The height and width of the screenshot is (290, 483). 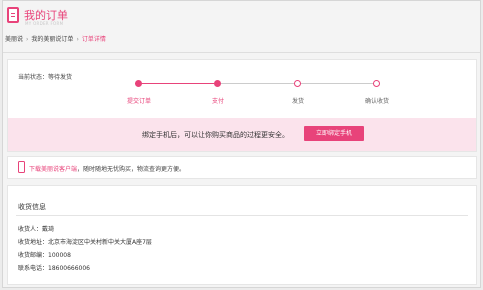 I want to click on breadcrumb-home-link: 美丽说, so click(x=14, y=39).